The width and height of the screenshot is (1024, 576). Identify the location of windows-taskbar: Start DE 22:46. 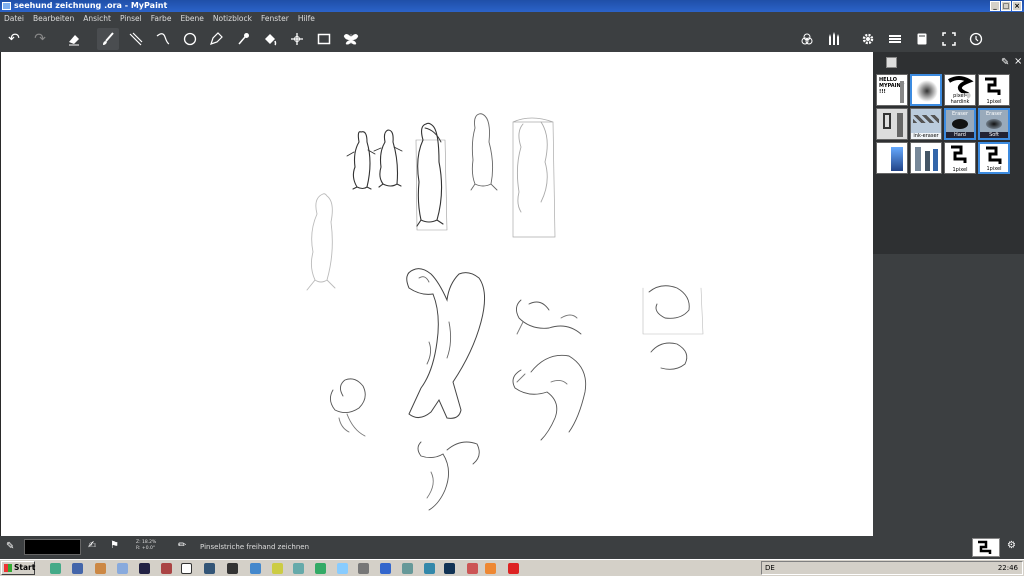
(512, 567).